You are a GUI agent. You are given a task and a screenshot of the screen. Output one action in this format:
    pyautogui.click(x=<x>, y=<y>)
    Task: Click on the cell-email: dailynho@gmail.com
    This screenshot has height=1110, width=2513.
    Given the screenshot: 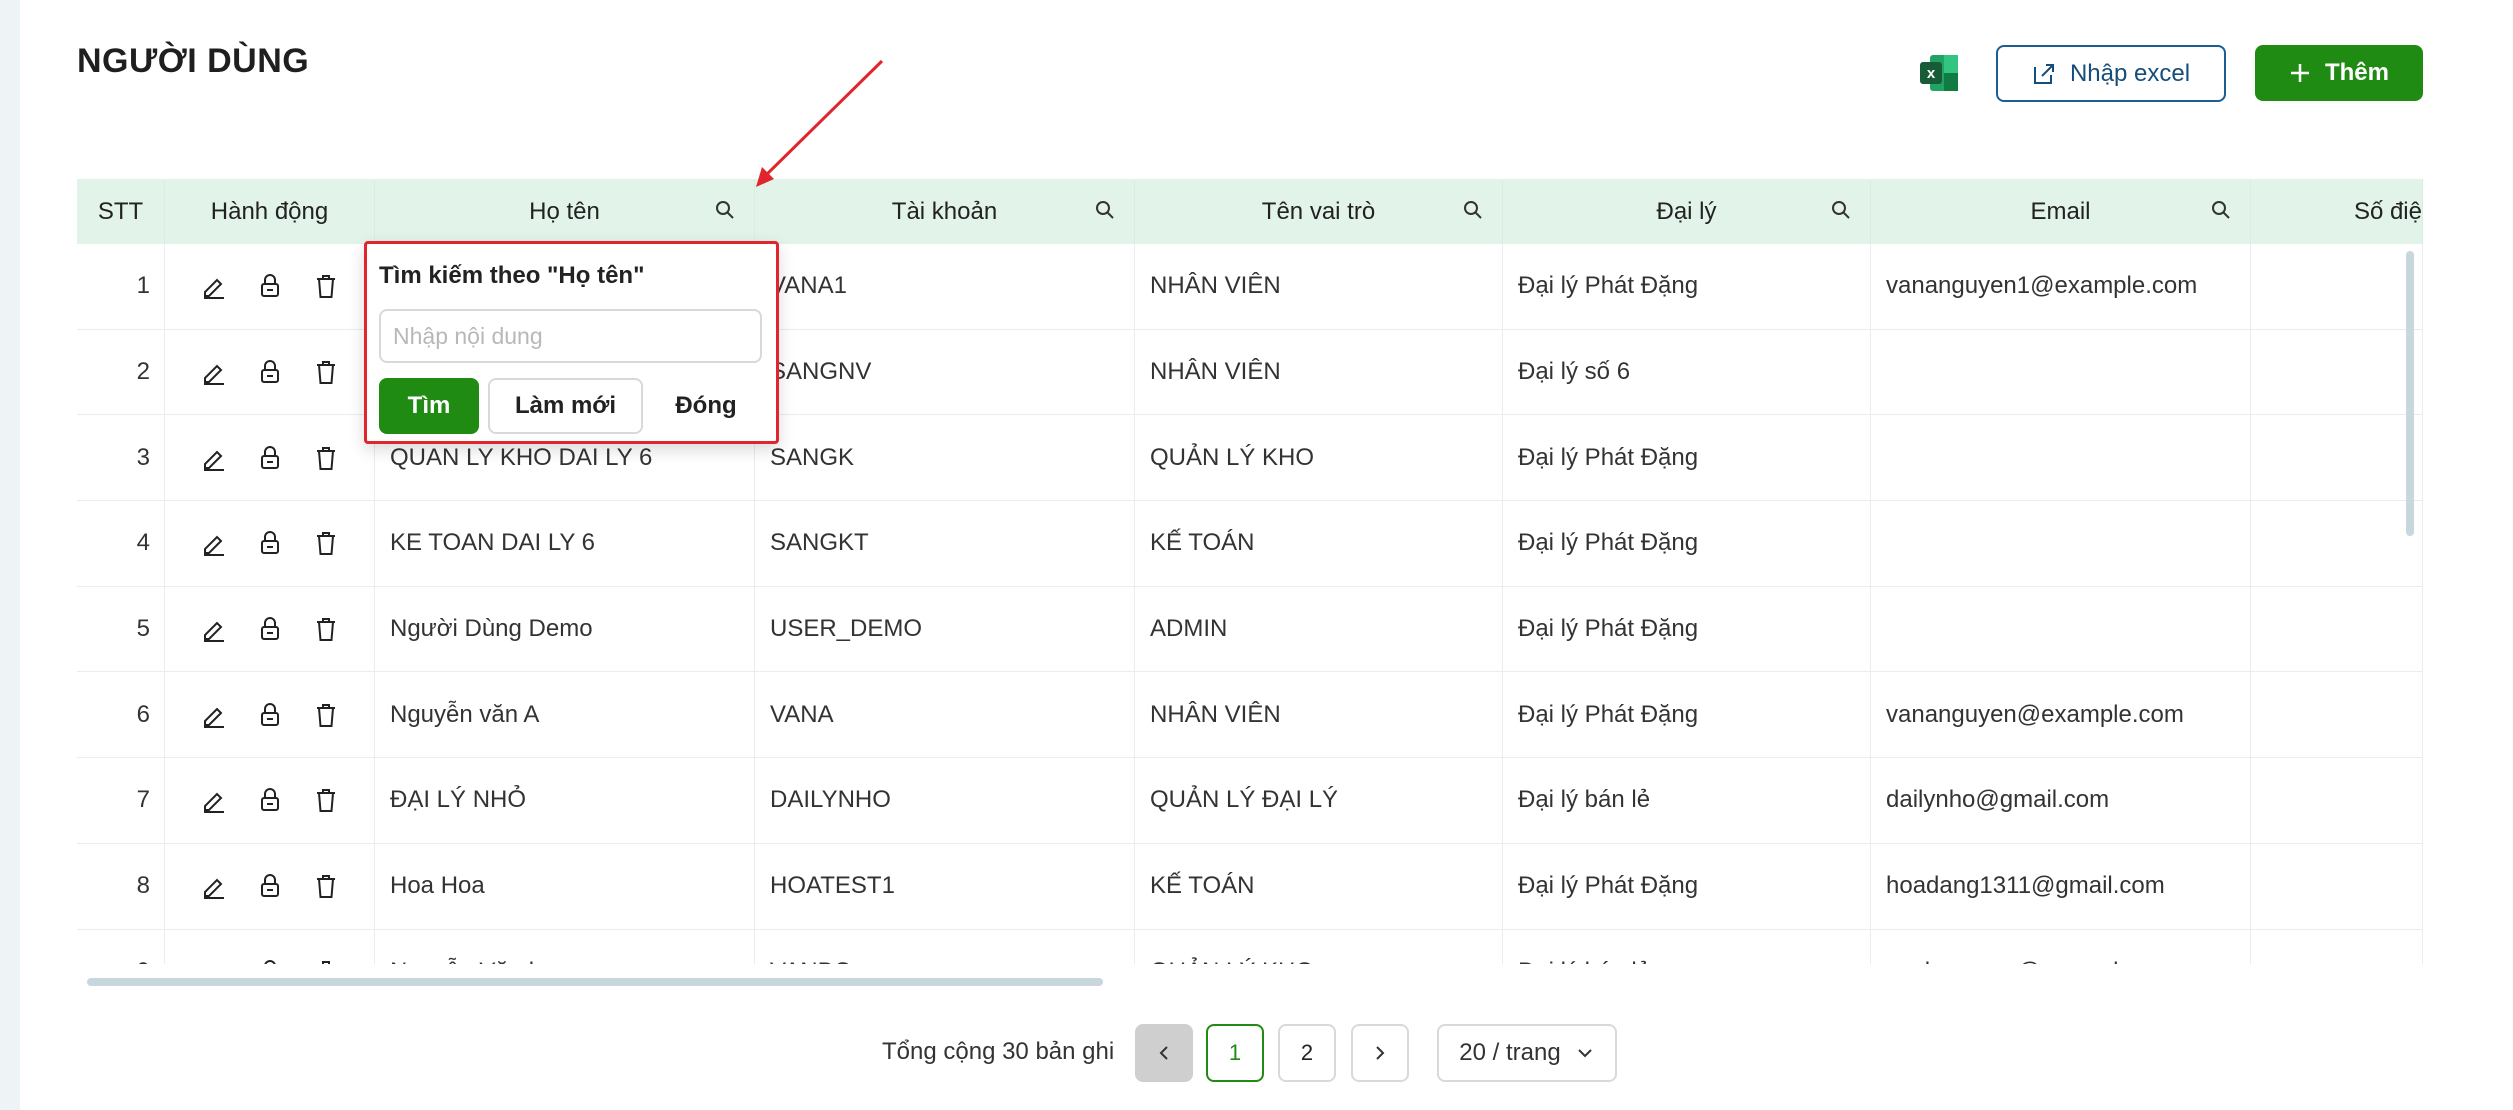 What is the action you would take?
    pyautogui.click(x=2061, y=800)
    